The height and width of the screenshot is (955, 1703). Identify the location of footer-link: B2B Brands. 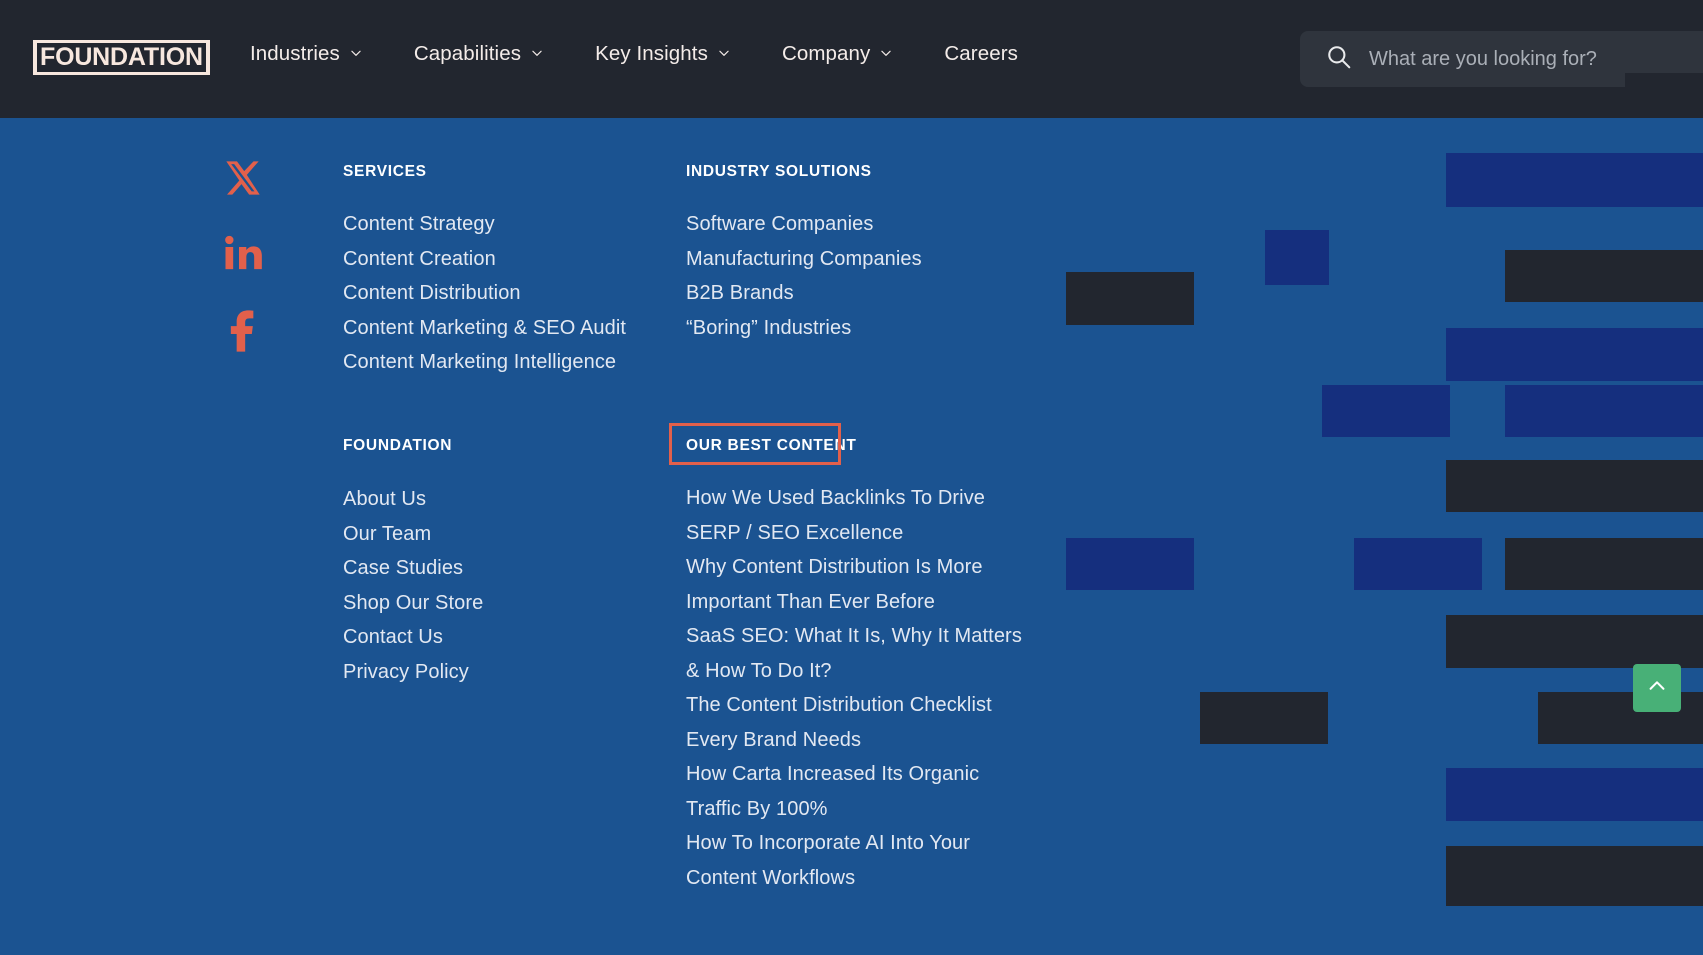
(804, 293).